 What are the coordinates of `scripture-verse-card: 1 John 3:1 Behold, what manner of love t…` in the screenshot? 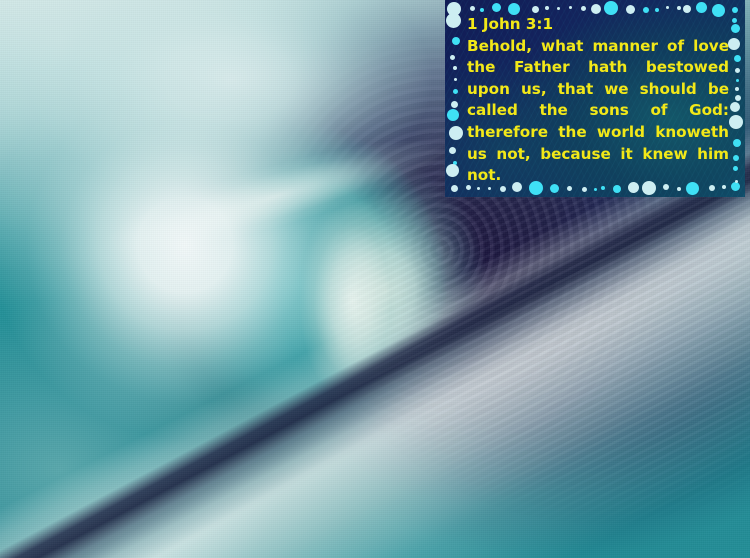 It's located at (595, 98).